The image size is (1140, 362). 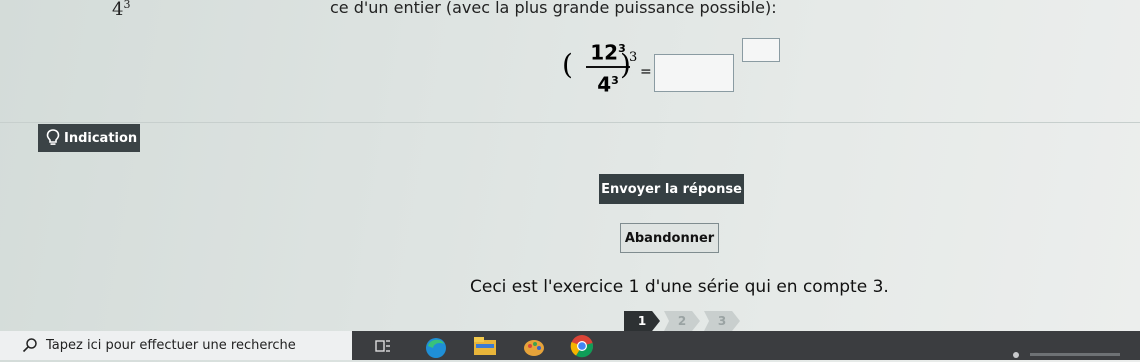 I want to click on open-paren: (, so click(x=567, y=64).